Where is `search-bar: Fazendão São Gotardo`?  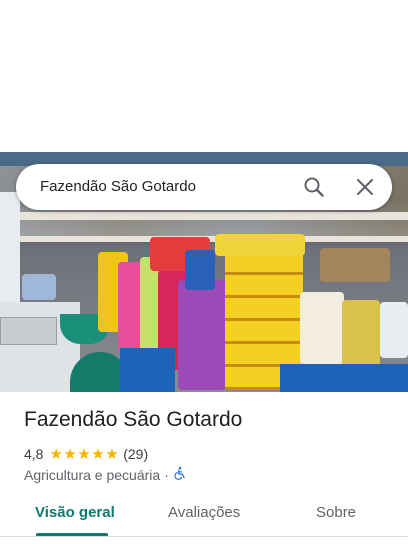
search-bar: Fazendão São Gotardo is located at coordinates (204, 187).